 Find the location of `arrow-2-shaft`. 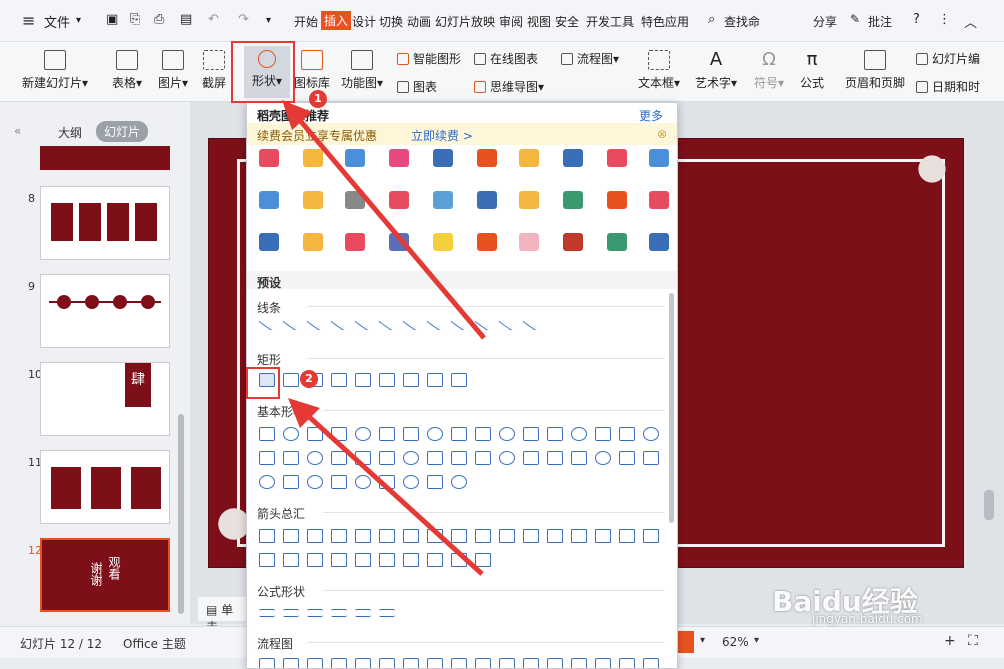

arrow-2-shaft is located at coordinates (394, 494).